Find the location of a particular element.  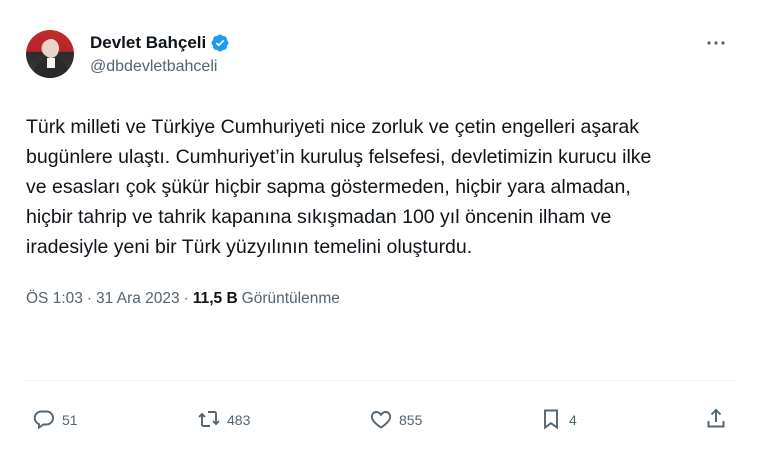

views-count: 11,5 B is located at coordinates (215, 298).